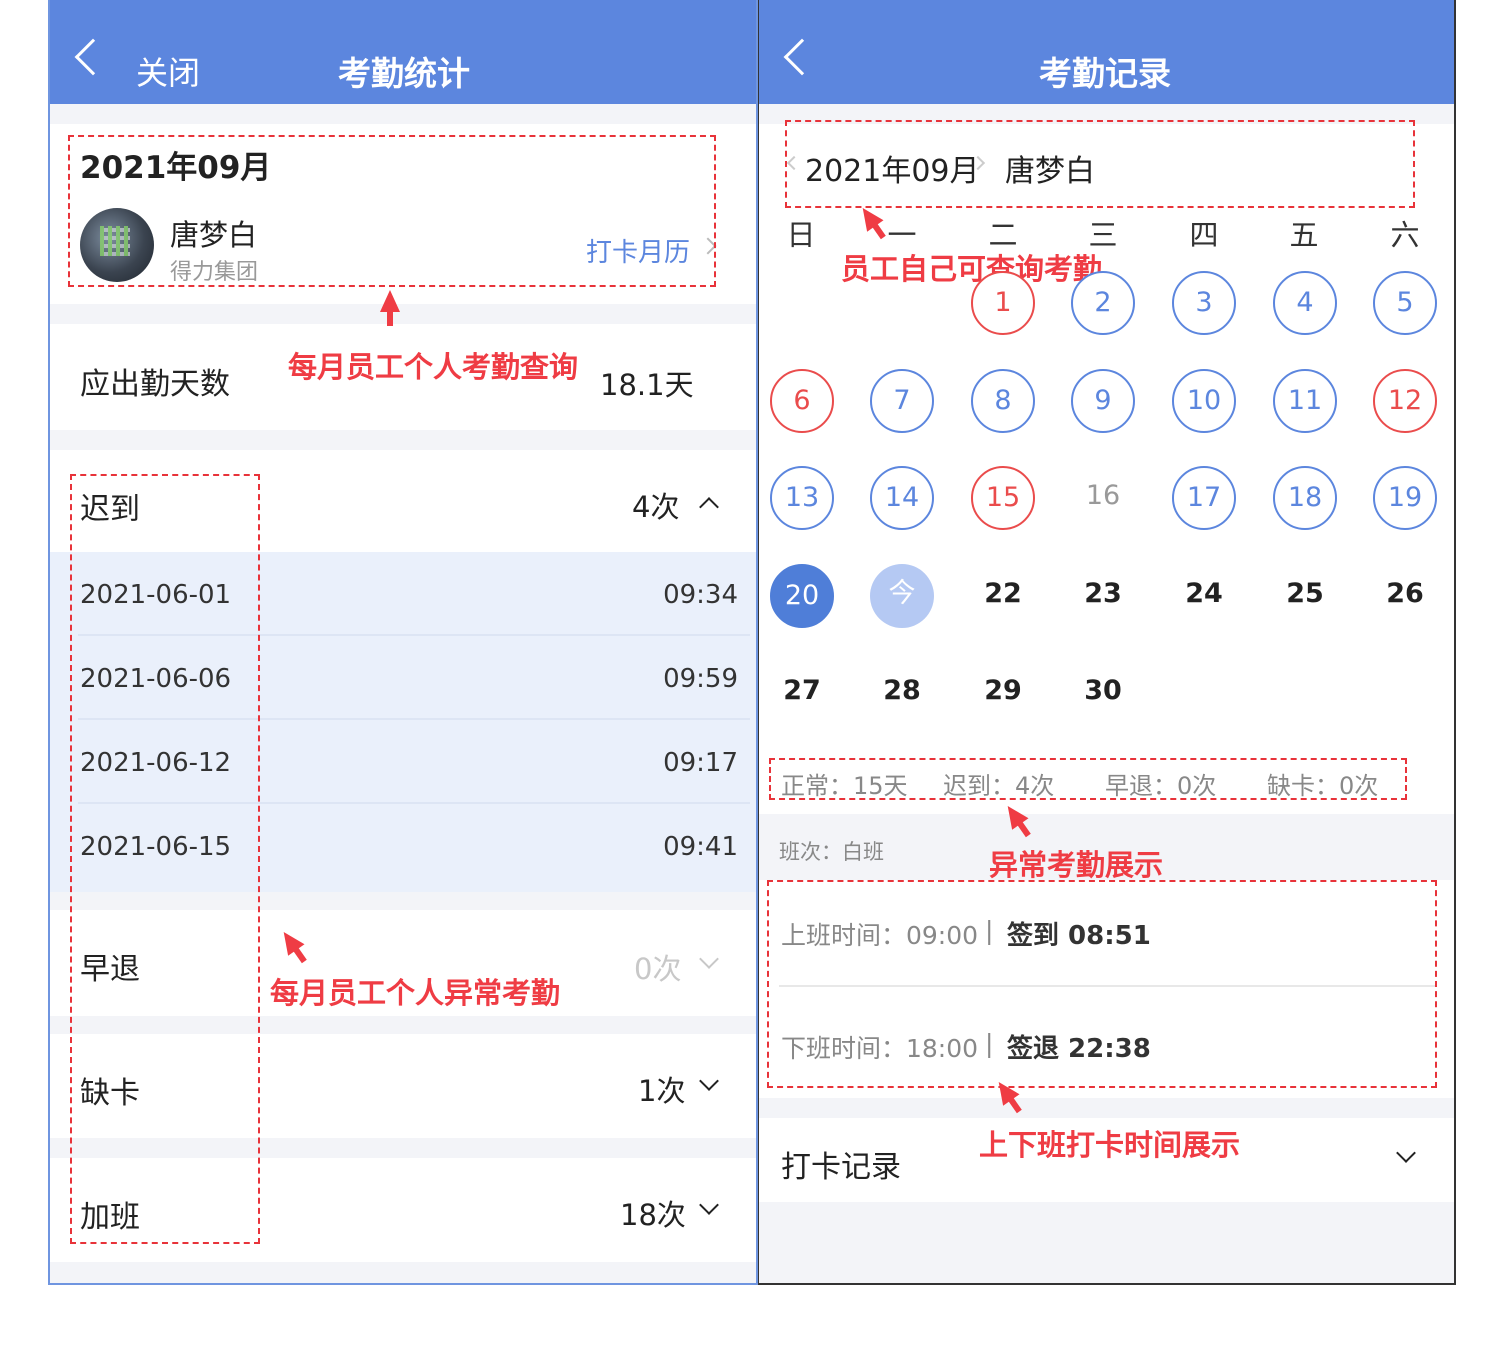 This screenshot has height=1365, width=1500. What do you see at coordinates (1204, 303) in the screenshot?
I see `calendar-day: 3` at bounding box center [1204, 303].